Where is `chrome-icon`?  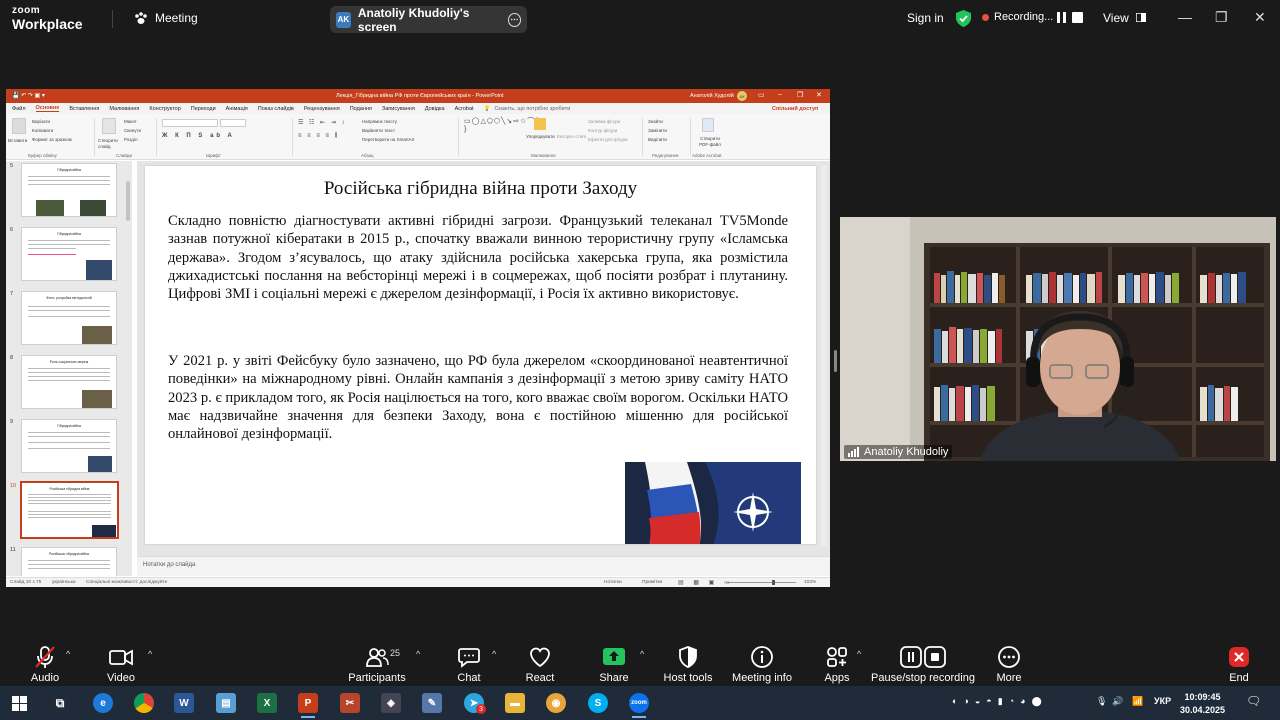
chrome-icon is located at coordinates (144, 703).